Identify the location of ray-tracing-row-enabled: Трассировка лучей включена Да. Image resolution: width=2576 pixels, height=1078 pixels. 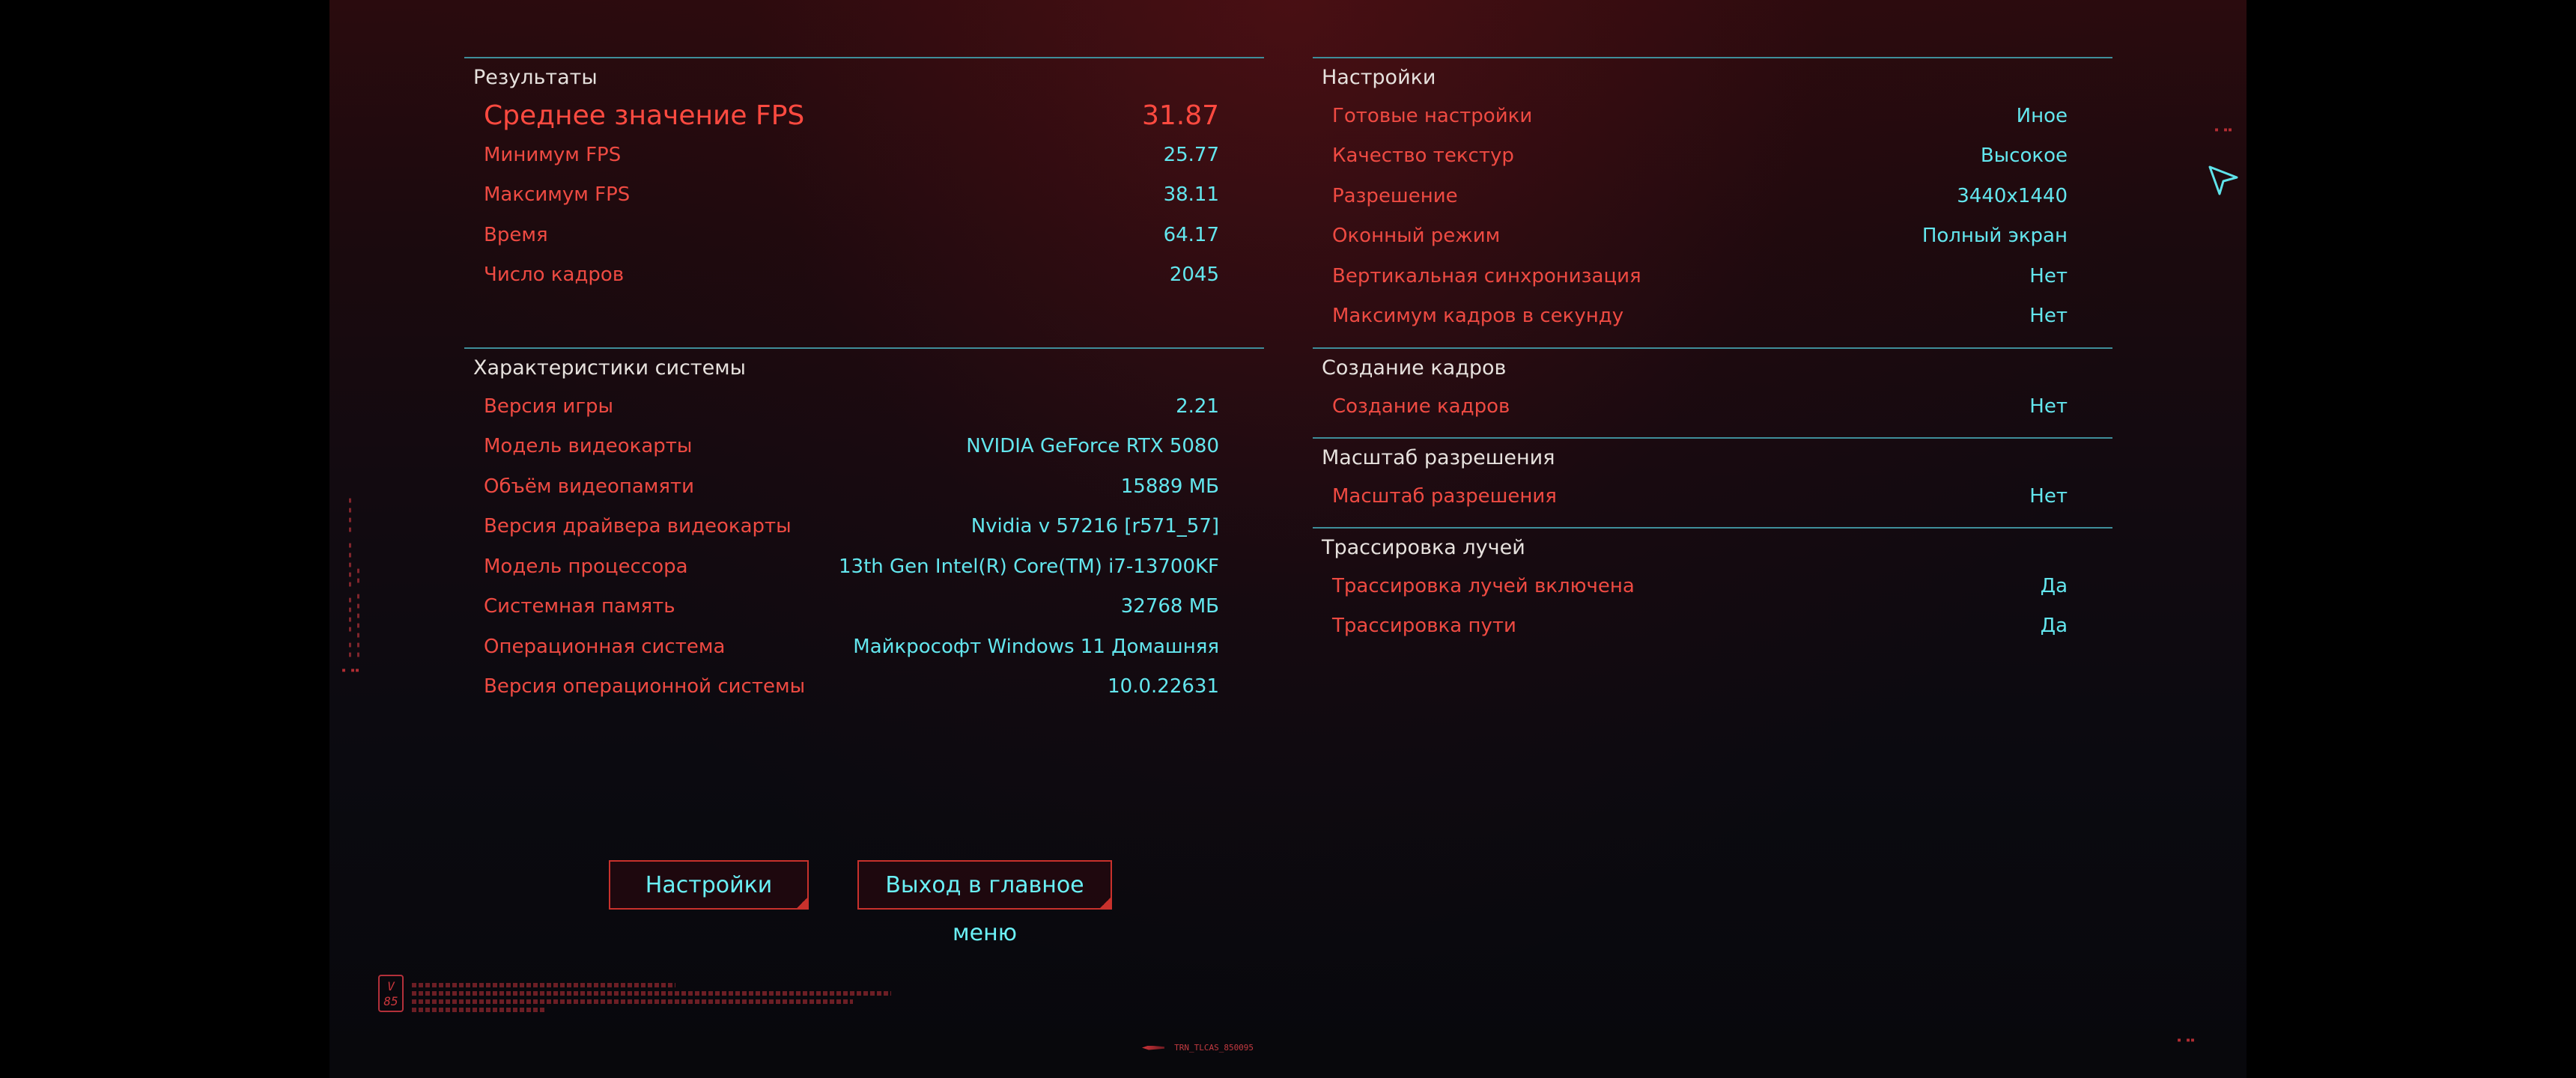
(1700, 590).